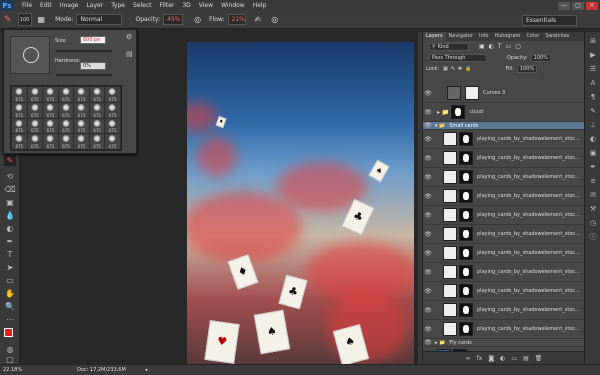 The width and height of the screenshot is (600, 375). I want to click on layer-group-fly-cards: 👁 ▸ 📁 Fly cards, so click(504, 343).